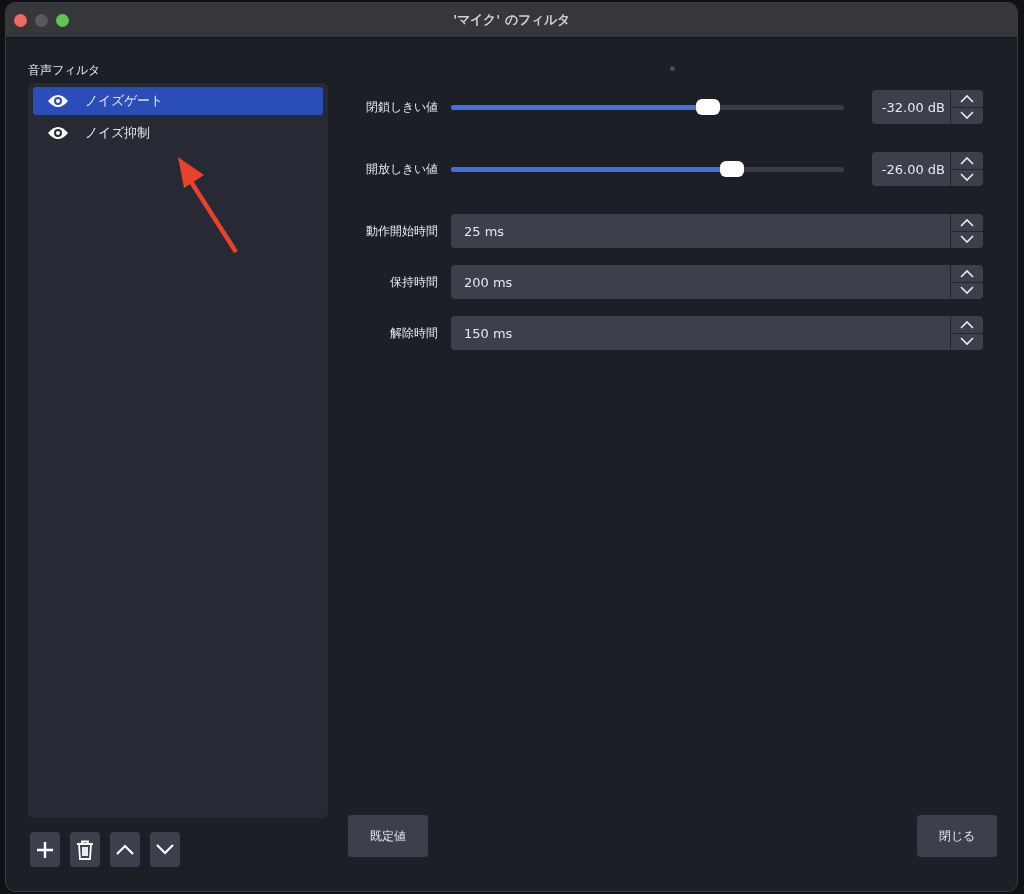 The height and width of the screenshot is (894, 1024). I want to click on number-field: 200 ms, so click(717, 282).